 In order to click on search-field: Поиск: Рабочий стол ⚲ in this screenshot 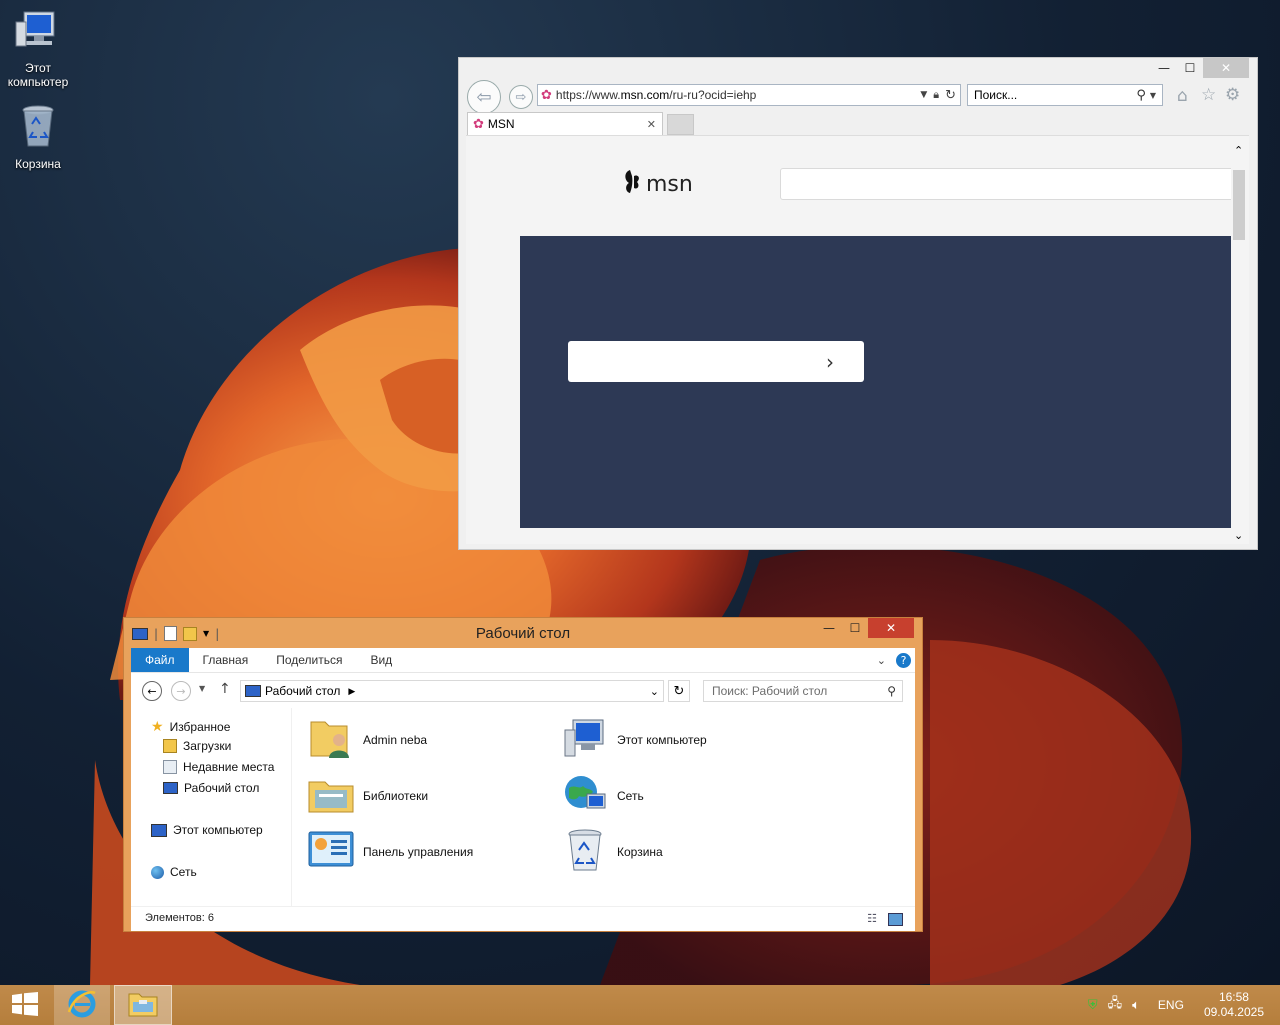, I will do `click(803, 691)`.